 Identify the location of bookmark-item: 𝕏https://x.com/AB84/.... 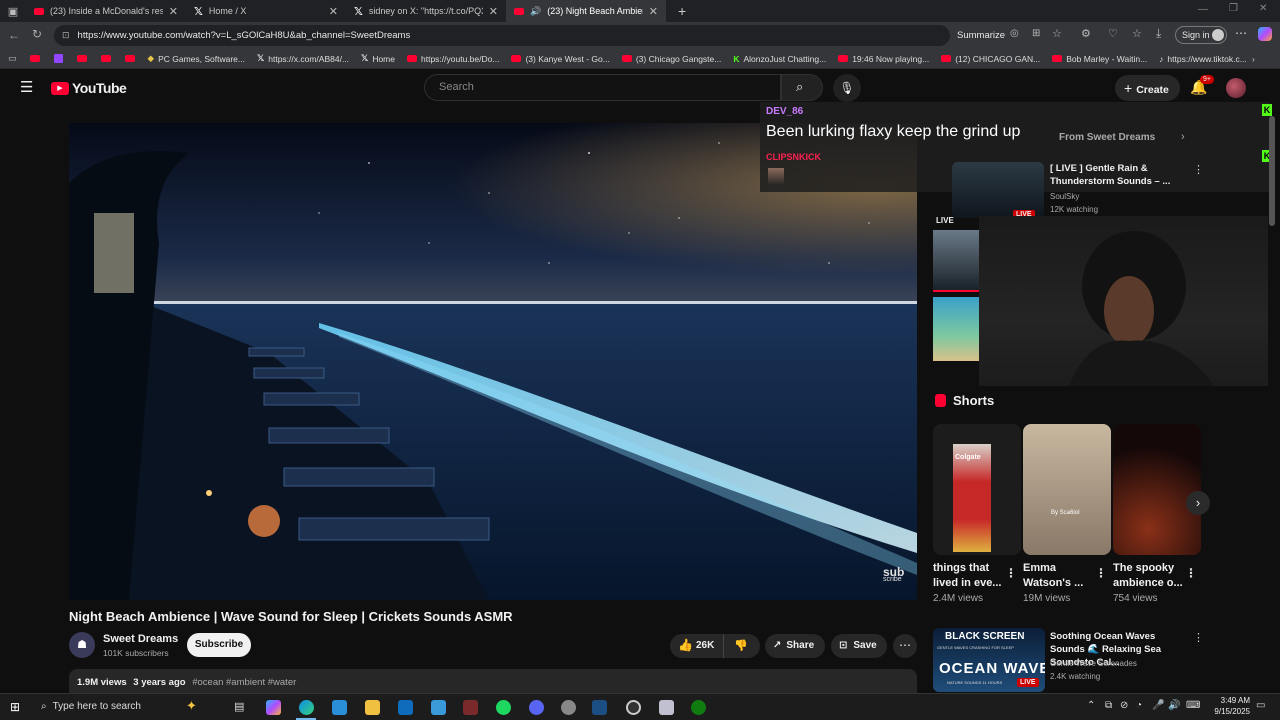
(303, 58).